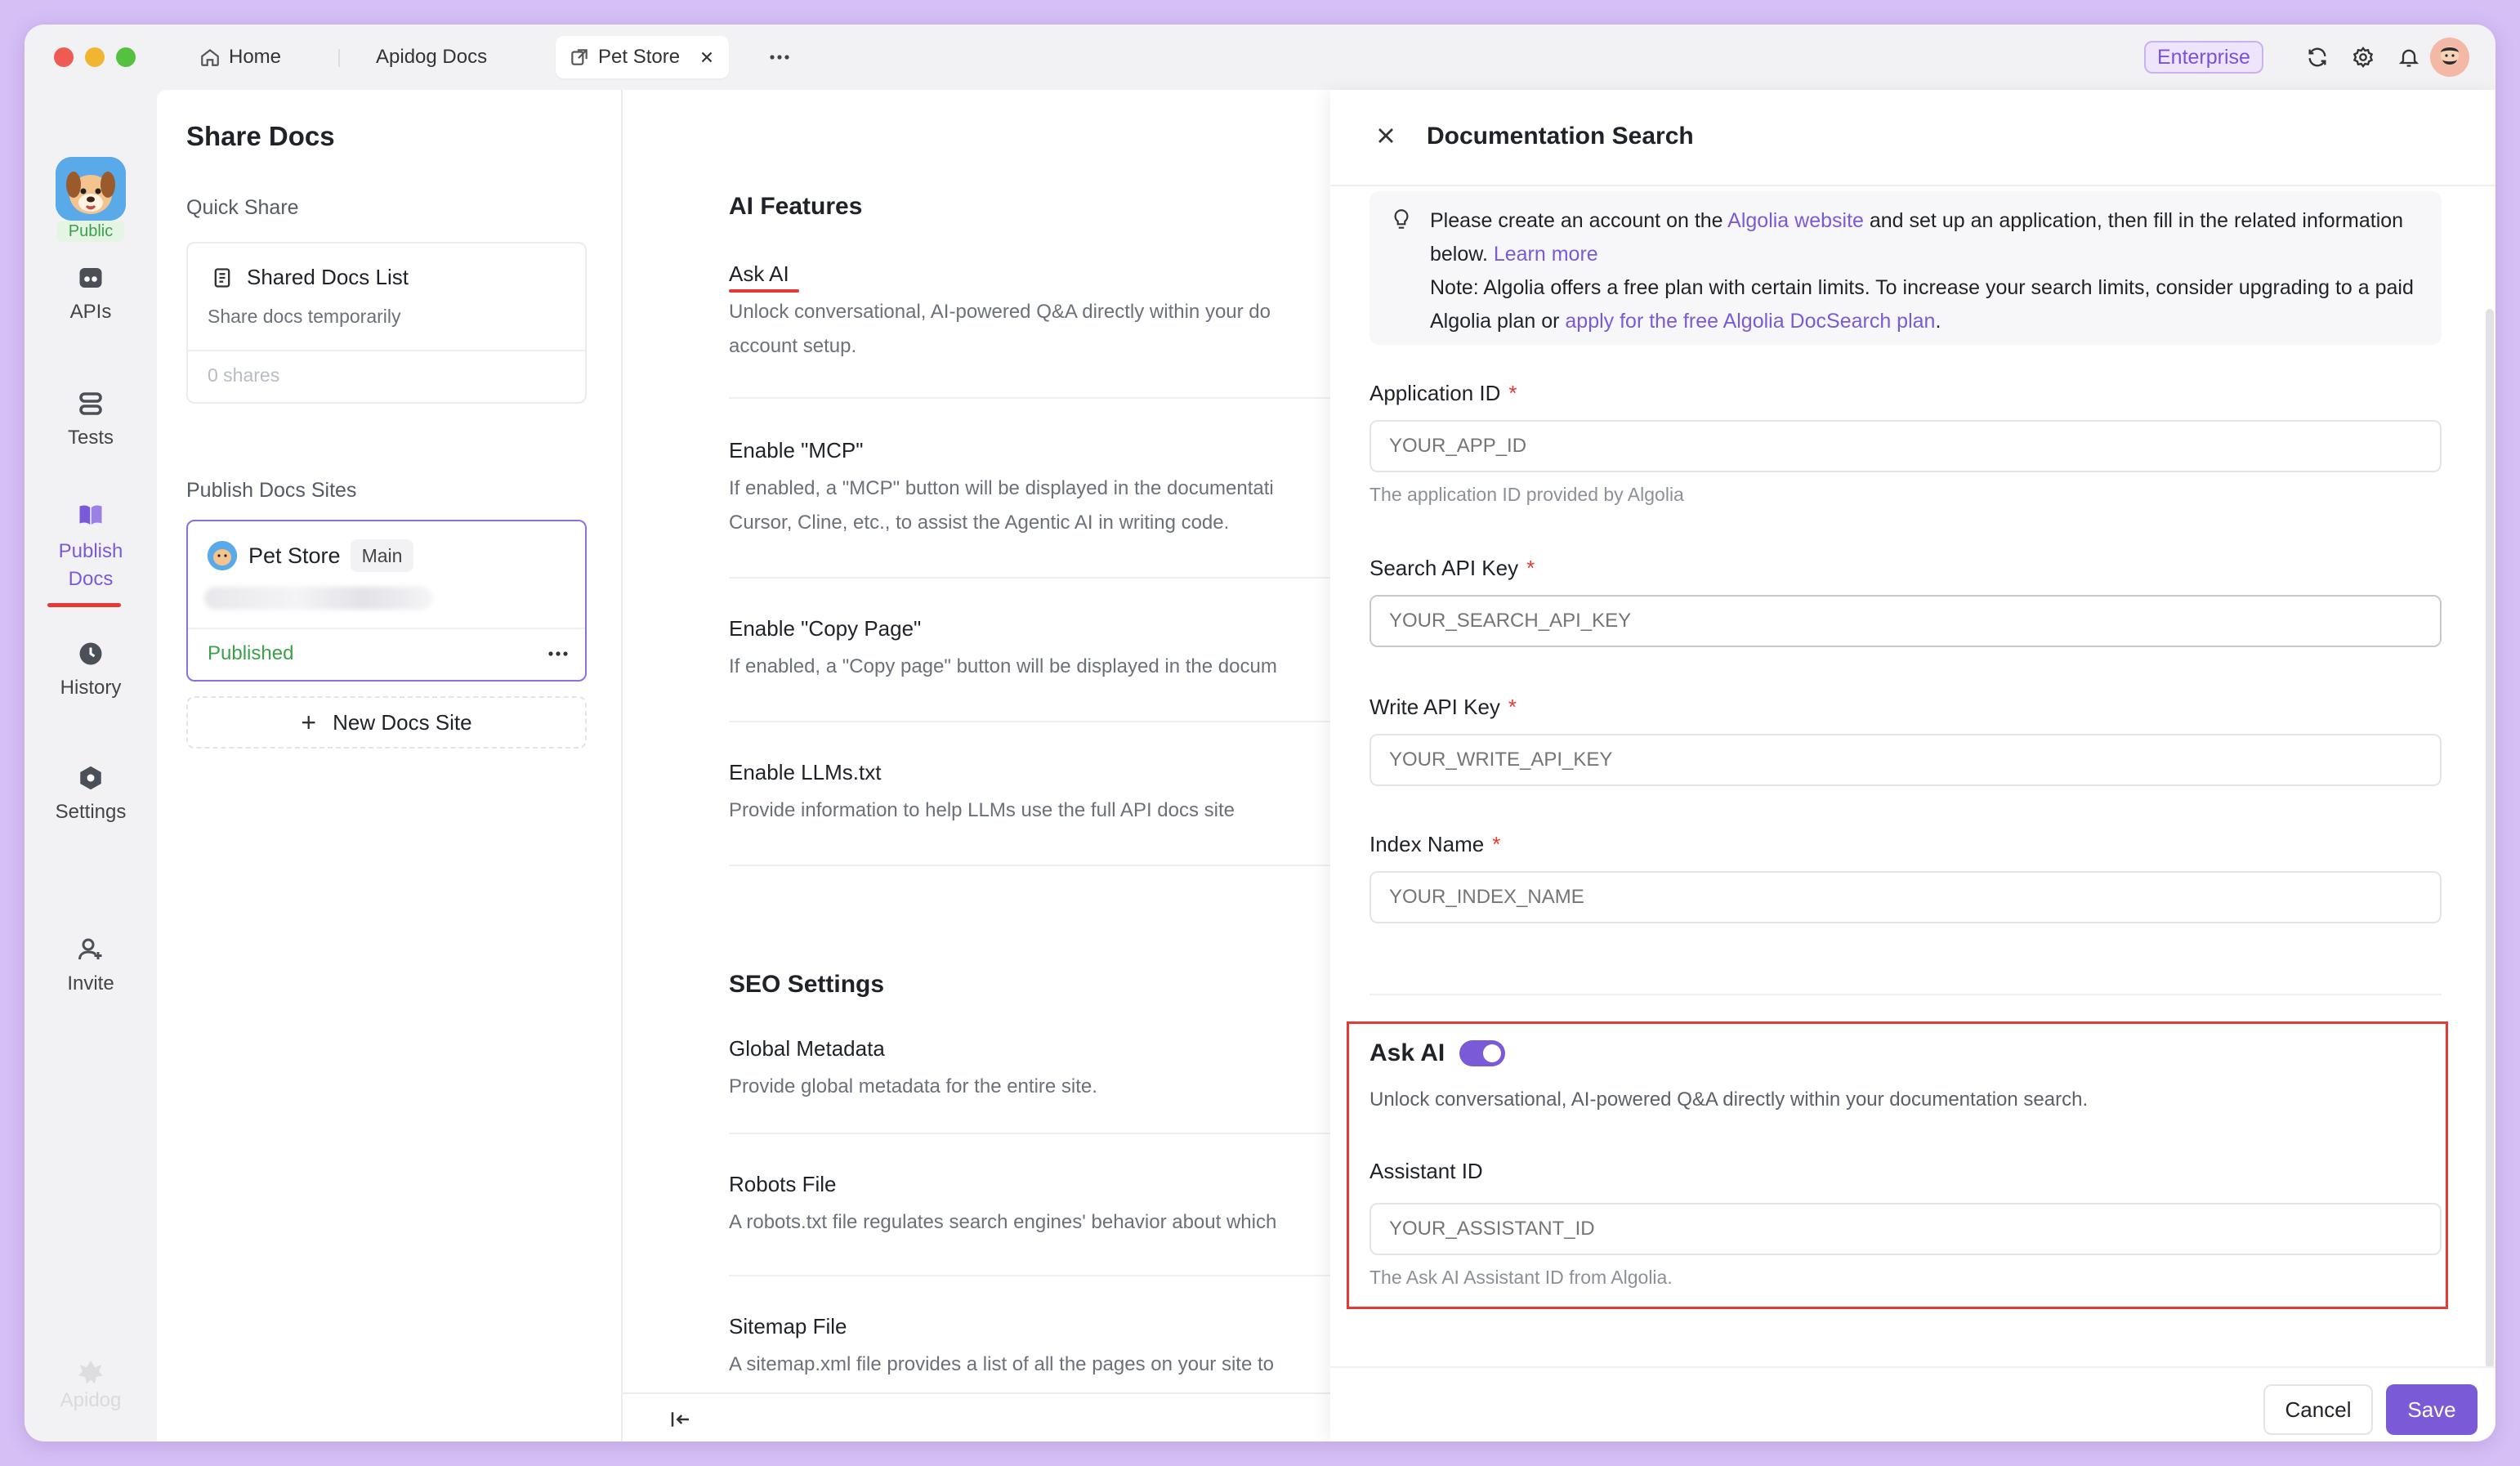 The height and width of the screenshot is (1466, 2520). I want to click on refresh-icon, so click(2317, 57).